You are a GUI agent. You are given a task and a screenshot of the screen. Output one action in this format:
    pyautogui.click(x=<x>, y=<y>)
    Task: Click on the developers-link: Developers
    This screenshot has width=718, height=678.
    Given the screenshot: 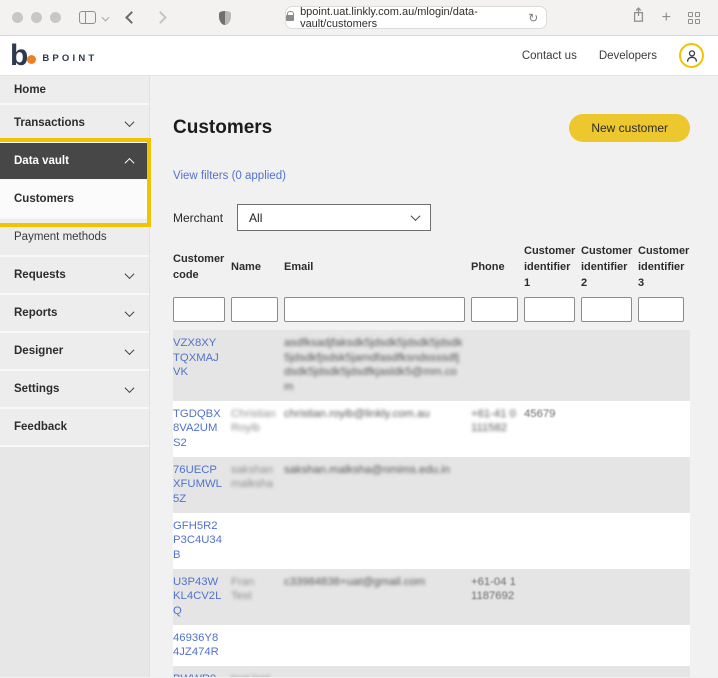 What is the action you would take?
    pyautogui.click(x=628, y=56)
    